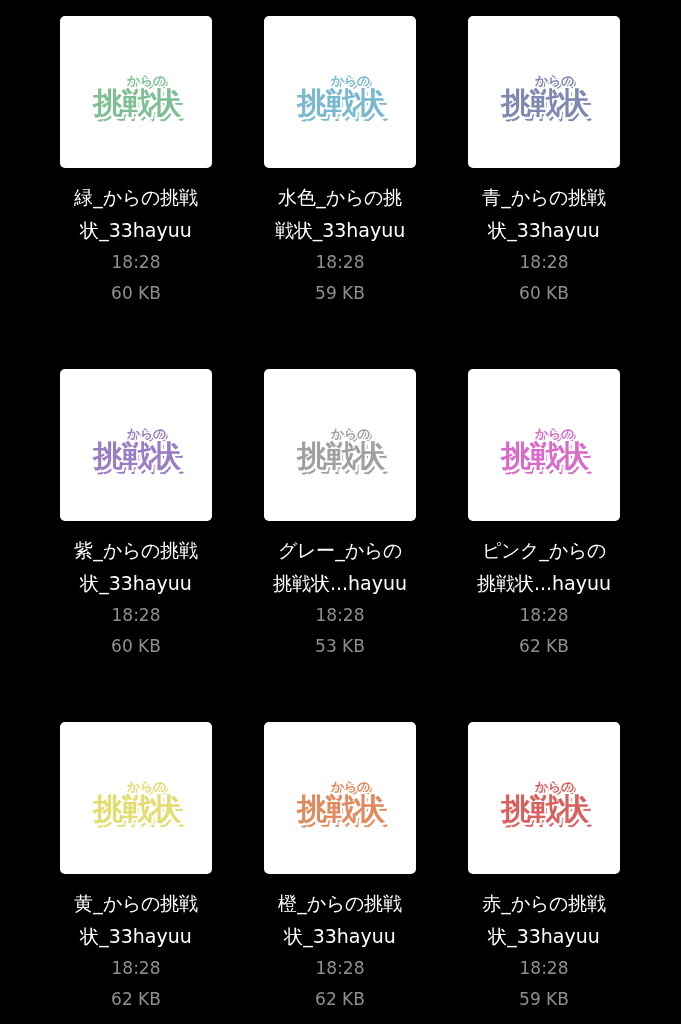 The height and width of the screenshot is (1024, 681). What do you see at coordinates (136, 214) in the screenshot?
I see `file-name: 緑_からの挑戦 状_33hayuu` at bounding box center [136, 214].